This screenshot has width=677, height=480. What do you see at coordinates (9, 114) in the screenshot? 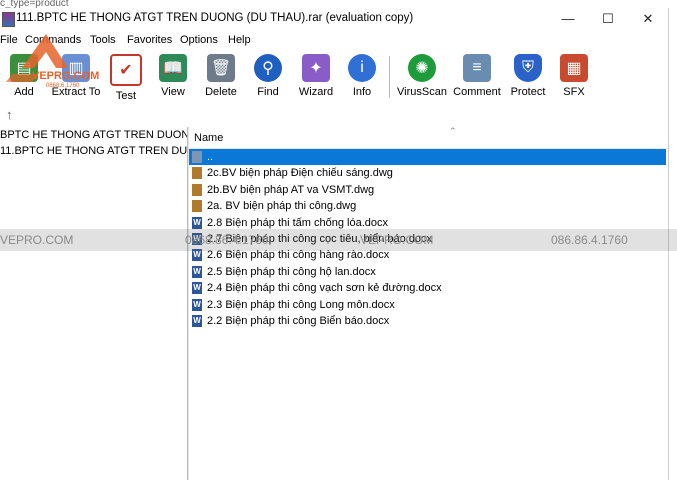
I see `up-arrow-icon: ↑` at bounding box center [9, 114].